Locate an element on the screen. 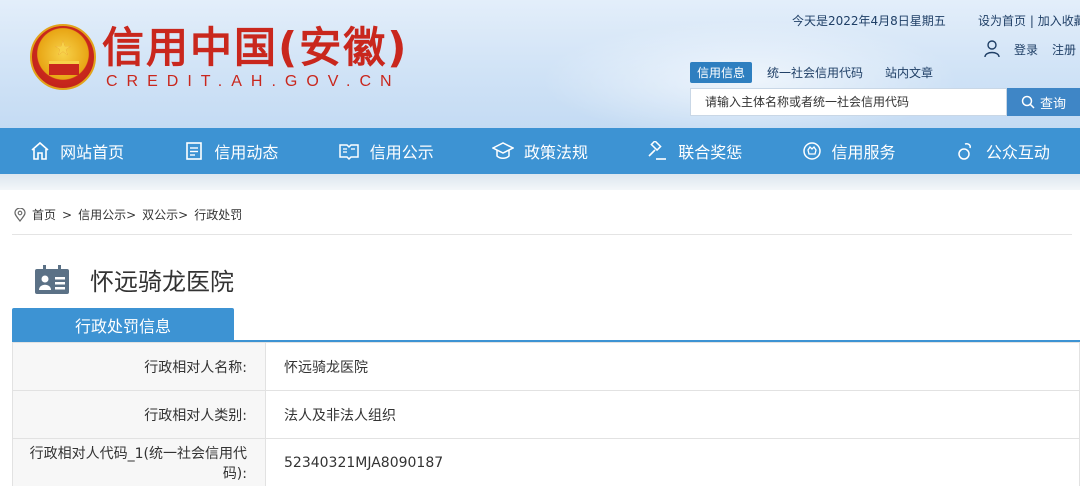  breadcrumb-double-publicity: 双公示> is located at coordinates (165, 214).